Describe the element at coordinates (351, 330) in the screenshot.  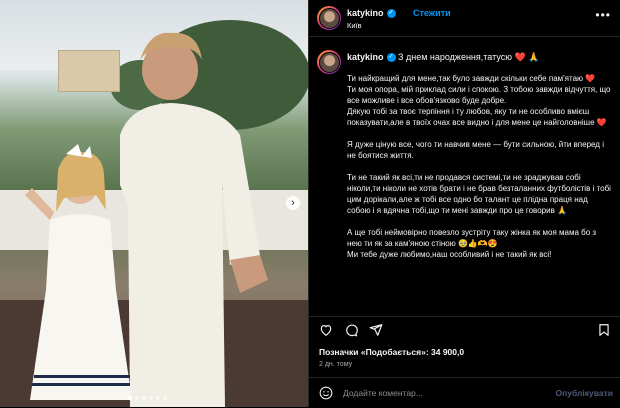
I see `comment-icon` at that location.